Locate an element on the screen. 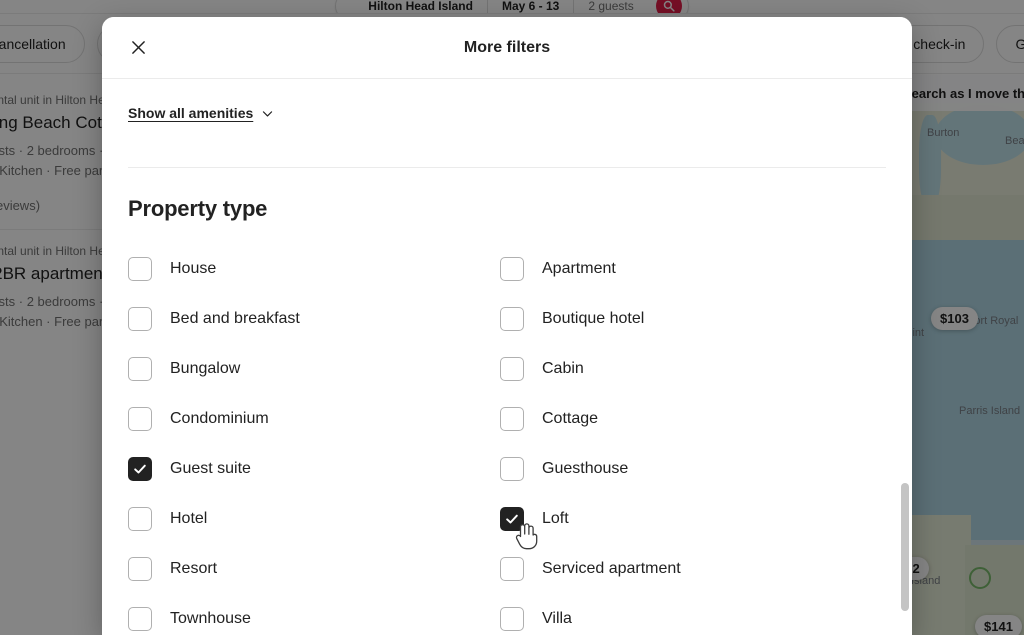 This screenshot has width=1024, height=635. property-type-label: Resort is located at coordinates (194, 568).